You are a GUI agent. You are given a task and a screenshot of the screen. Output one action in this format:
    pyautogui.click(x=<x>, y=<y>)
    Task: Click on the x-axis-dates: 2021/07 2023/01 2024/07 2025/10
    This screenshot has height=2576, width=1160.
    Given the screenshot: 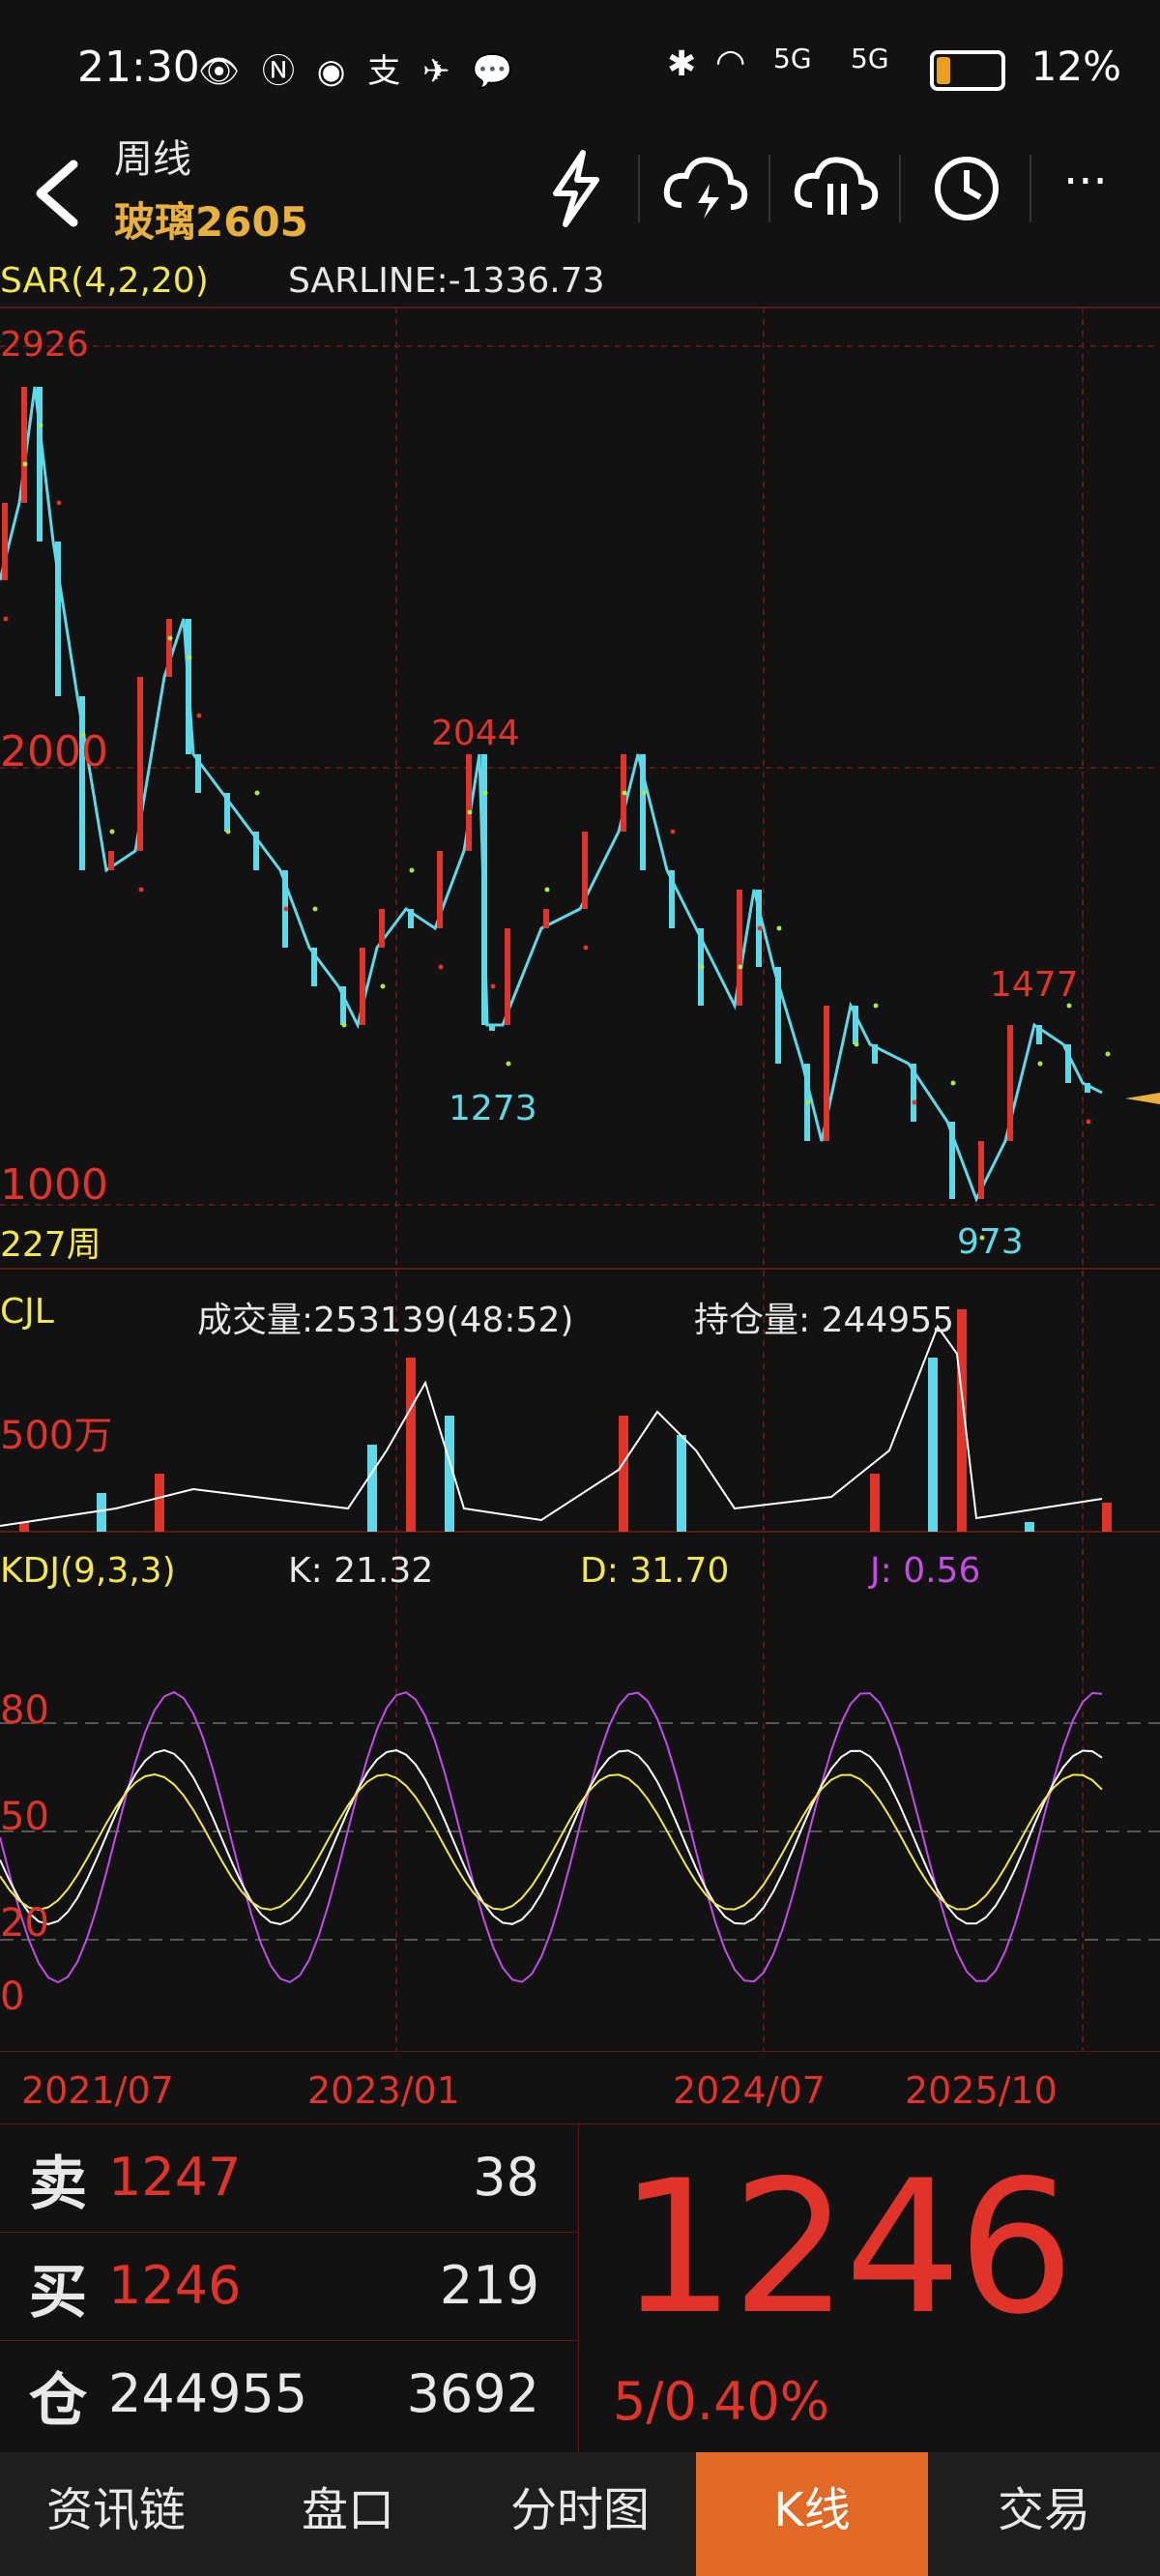 What is the action you would take?
    pyautogui.click(x=580, y=2093)
    